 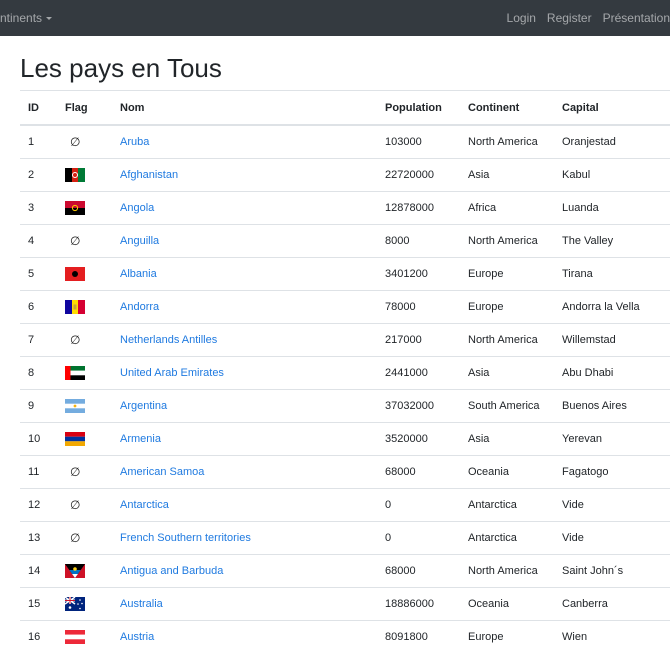 I want to click on cell-continent: Europe, so click(x=507, y=274).